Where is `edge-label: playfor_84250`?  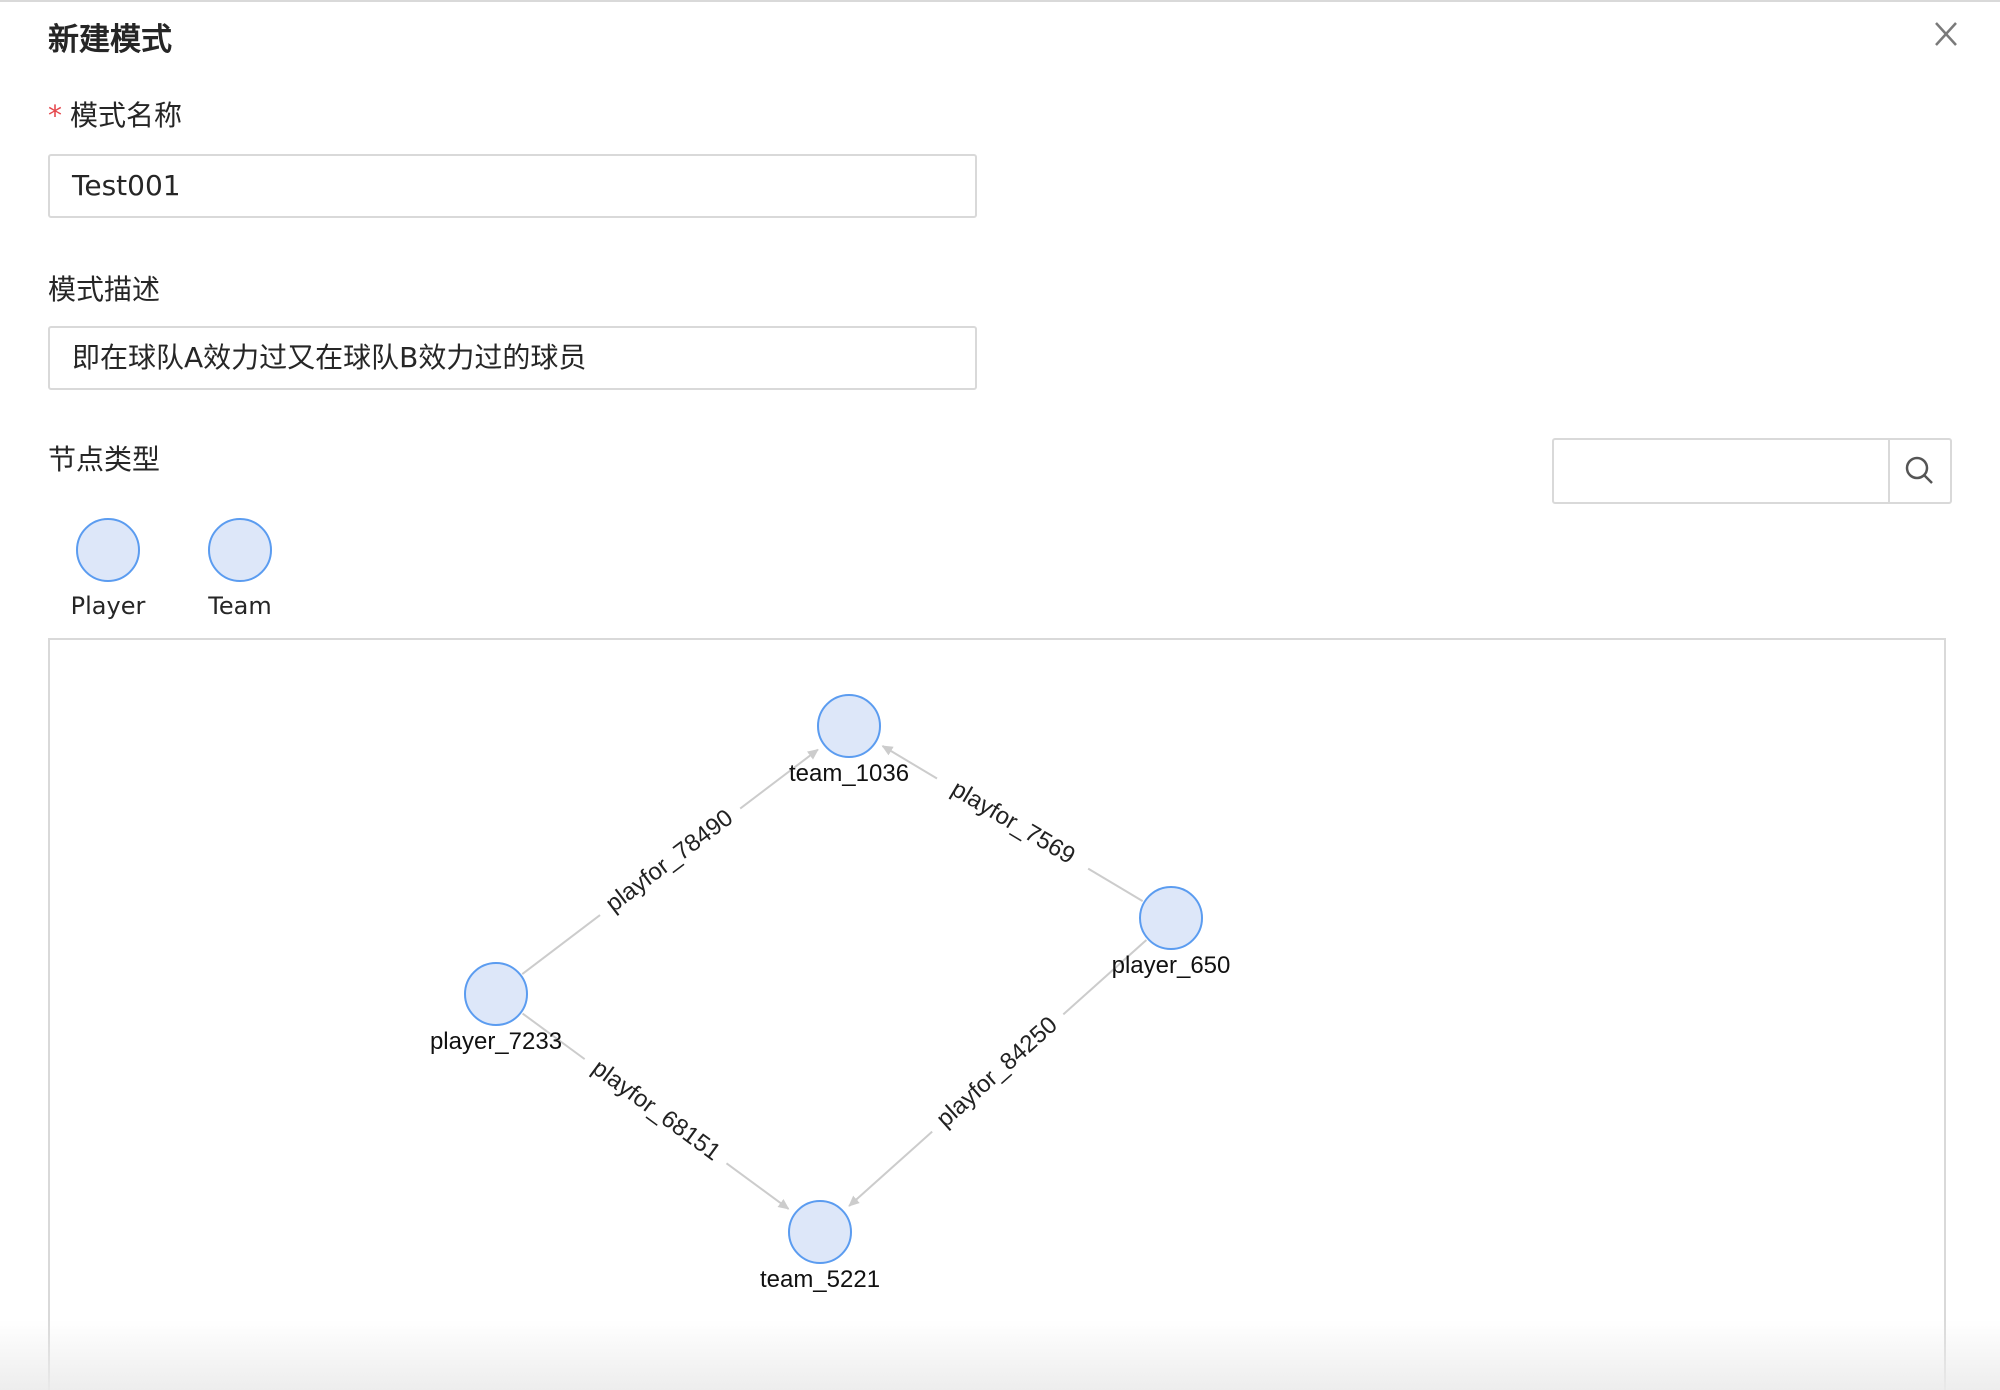
edge-label: playfor_84250 is located at coordinates (996, 1072).